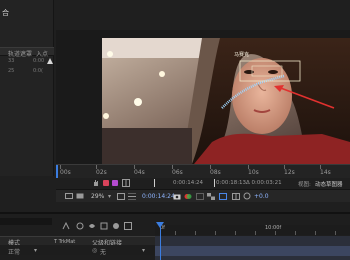 This screenshot has width=350, height=260. What do you see at coordinates (27, 62) in the screenshot?
I see `project-row: 33 0:00` at bounding box center [27, 62].